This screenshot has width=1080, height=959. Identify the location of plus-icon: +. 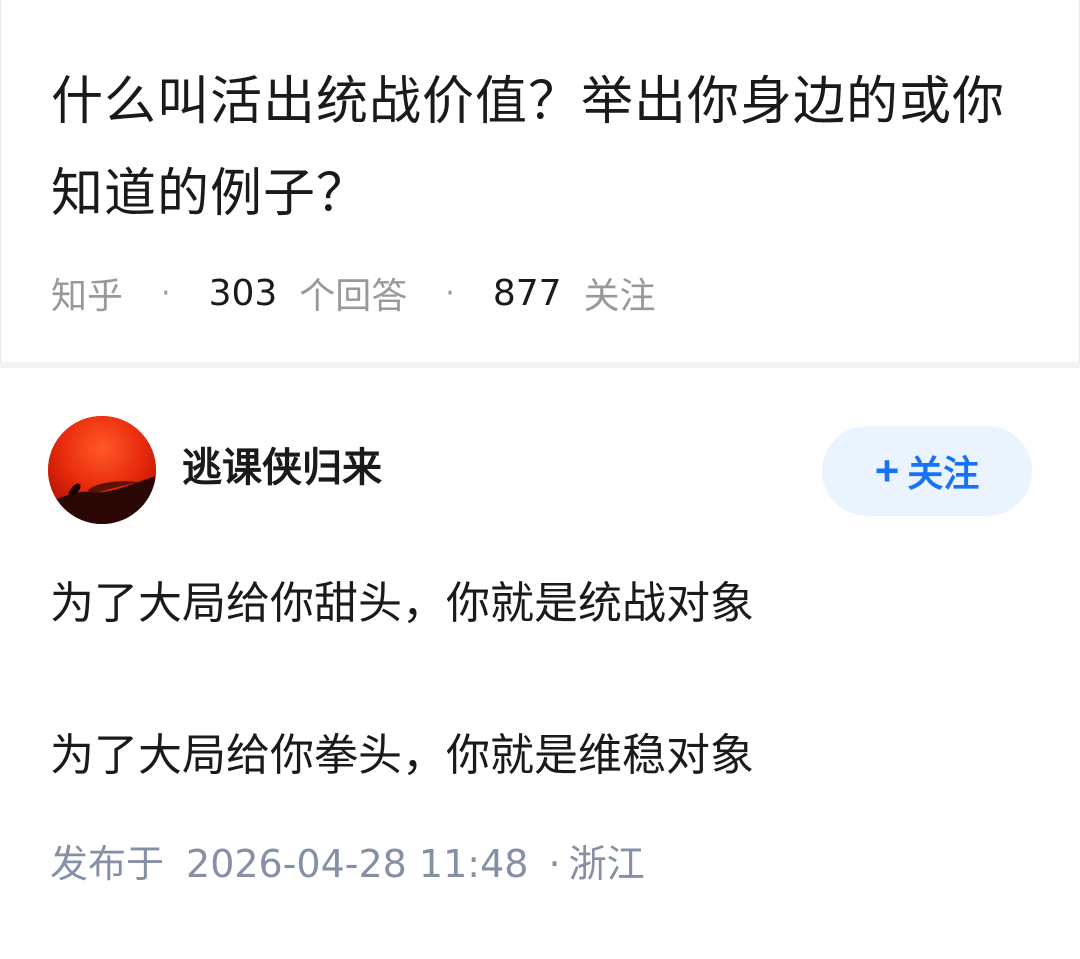
(887, 470).